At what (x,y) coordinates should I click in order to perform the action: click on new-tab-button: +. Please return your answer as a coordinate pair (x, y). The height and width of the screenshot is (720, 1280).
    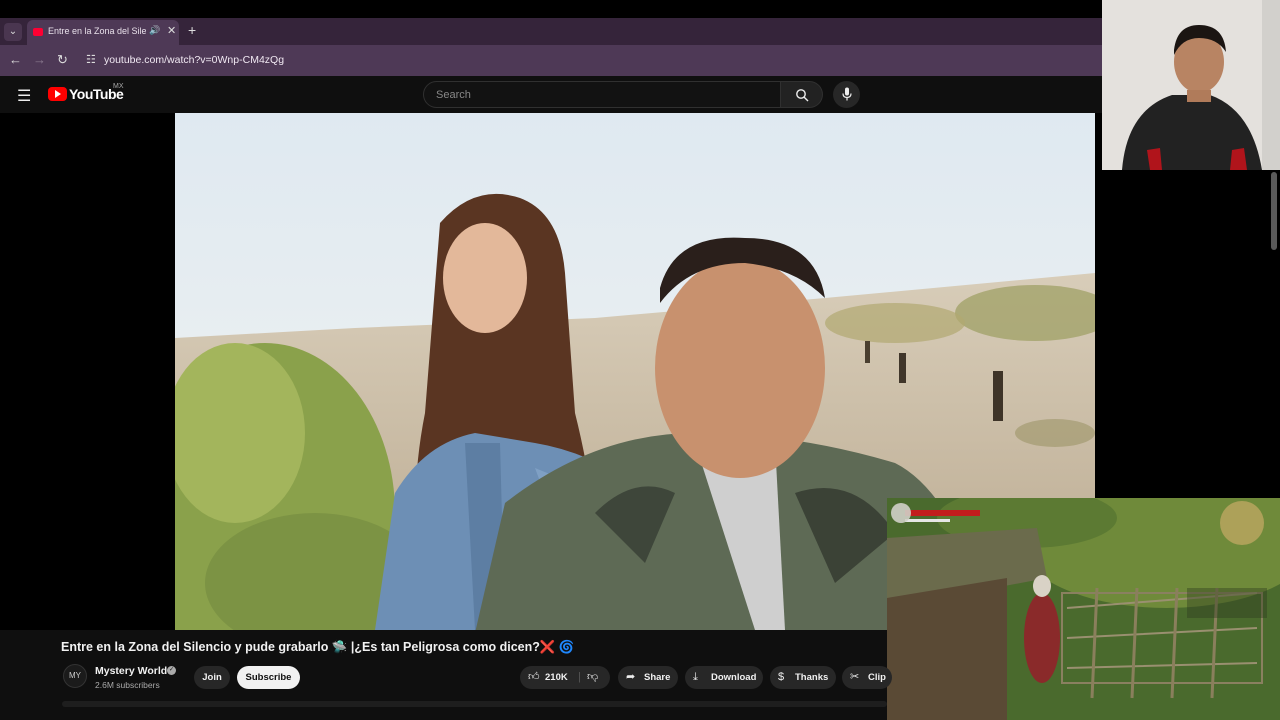
    Looking at the image, I should click on (192, 30).